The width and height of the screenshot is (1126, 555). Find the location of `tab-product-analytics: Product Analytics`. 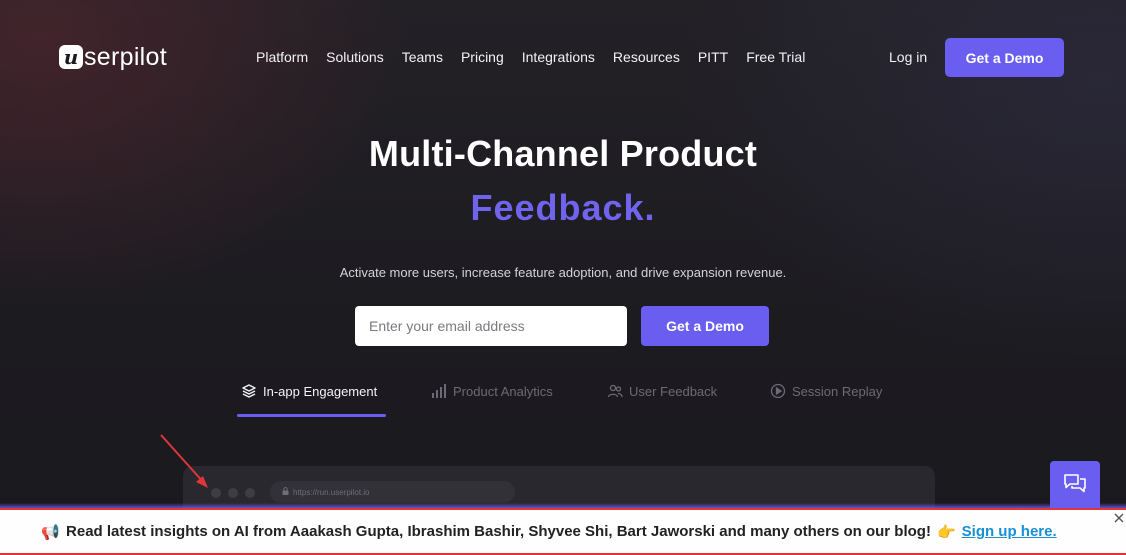

tab-product-analytics: Product Analytics is located at coordinates (492, 391).